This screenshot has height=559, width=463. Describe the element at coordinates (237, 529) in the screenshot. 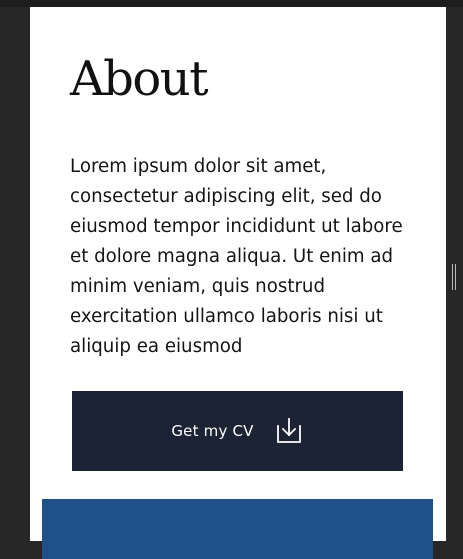

I see `next-section-banner` at that location.